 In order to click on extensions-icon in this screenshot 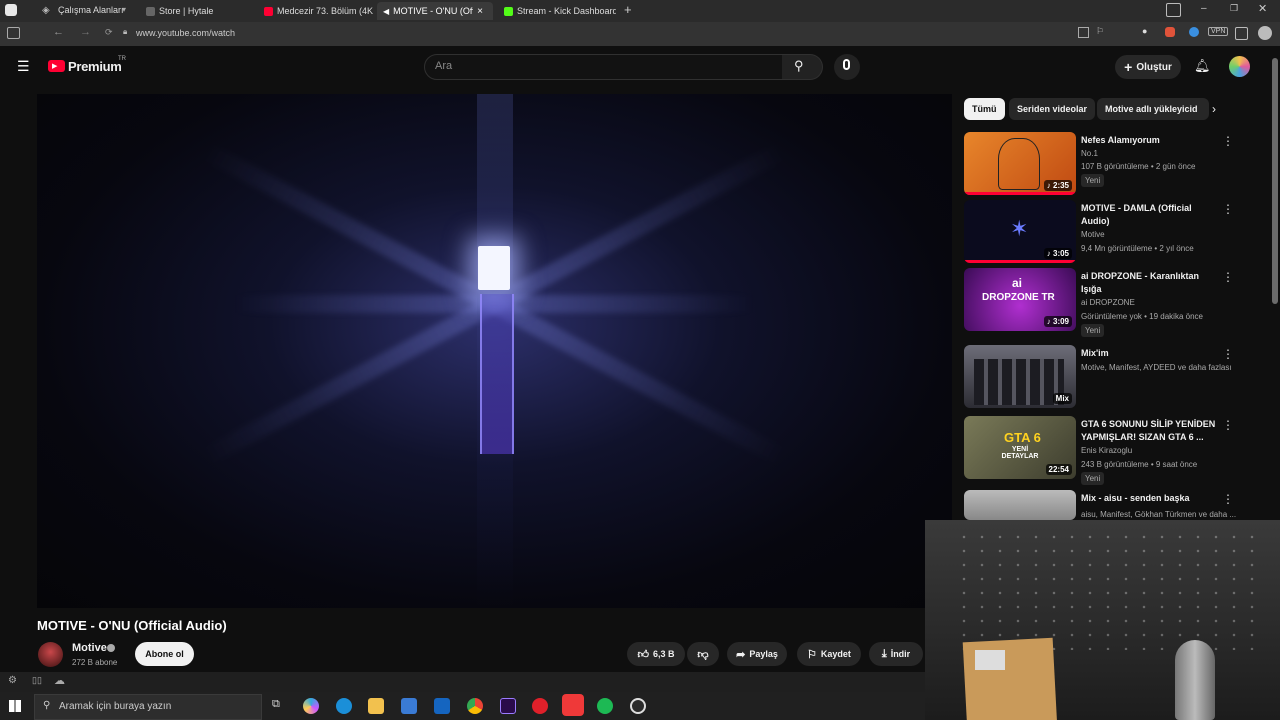, I will do `click(1241, 33)`.